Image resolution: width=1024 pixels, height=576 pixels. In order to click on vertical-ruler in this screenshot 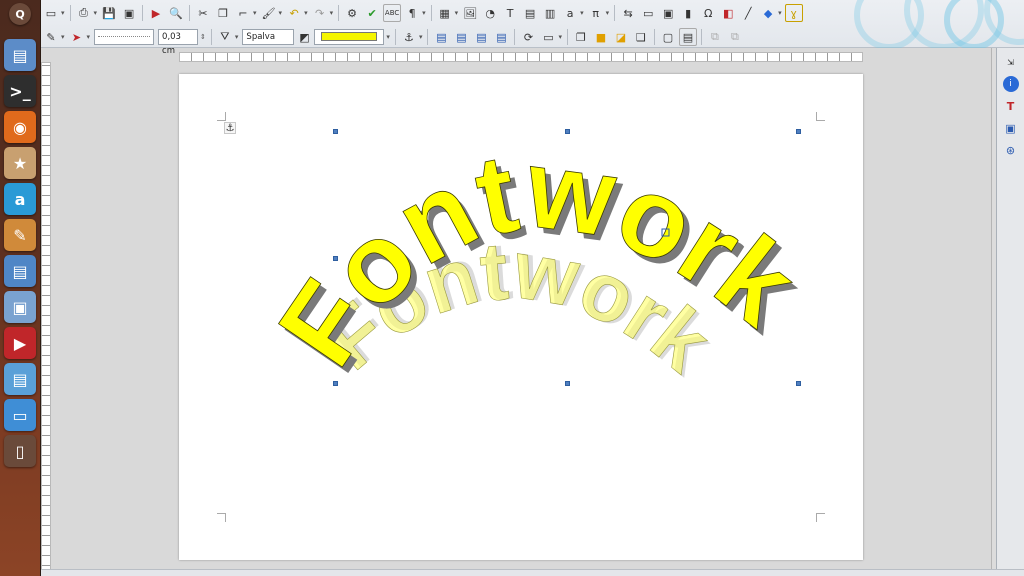, I will do `click(46, 319)`.